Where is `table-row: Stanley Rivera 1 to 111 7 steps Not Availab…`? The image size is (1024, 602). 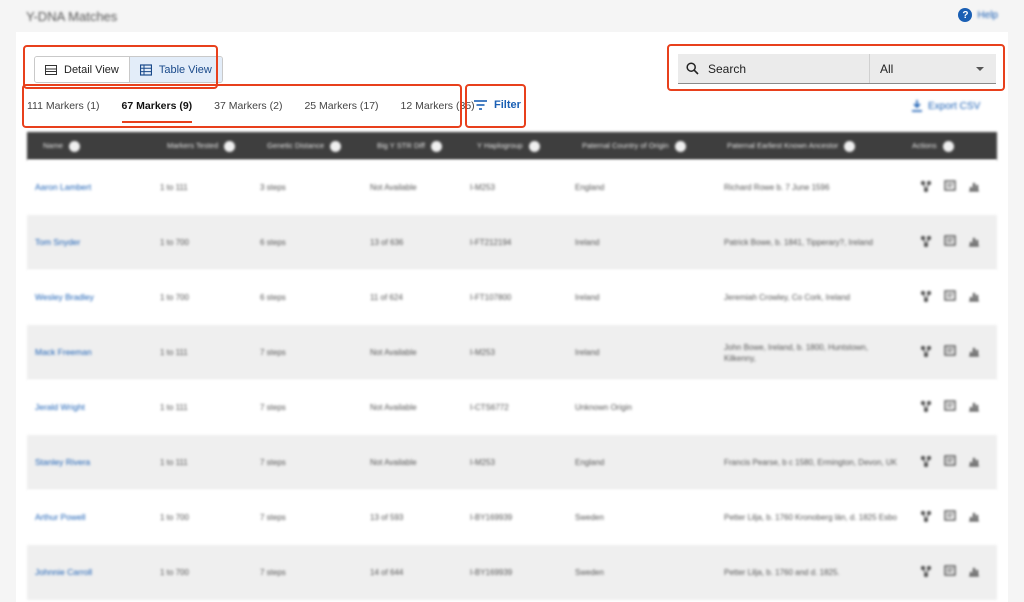 table-row: Stanley Rivera 1 to 111 7 steps Not Availab… is located at coordinates (512, 462).